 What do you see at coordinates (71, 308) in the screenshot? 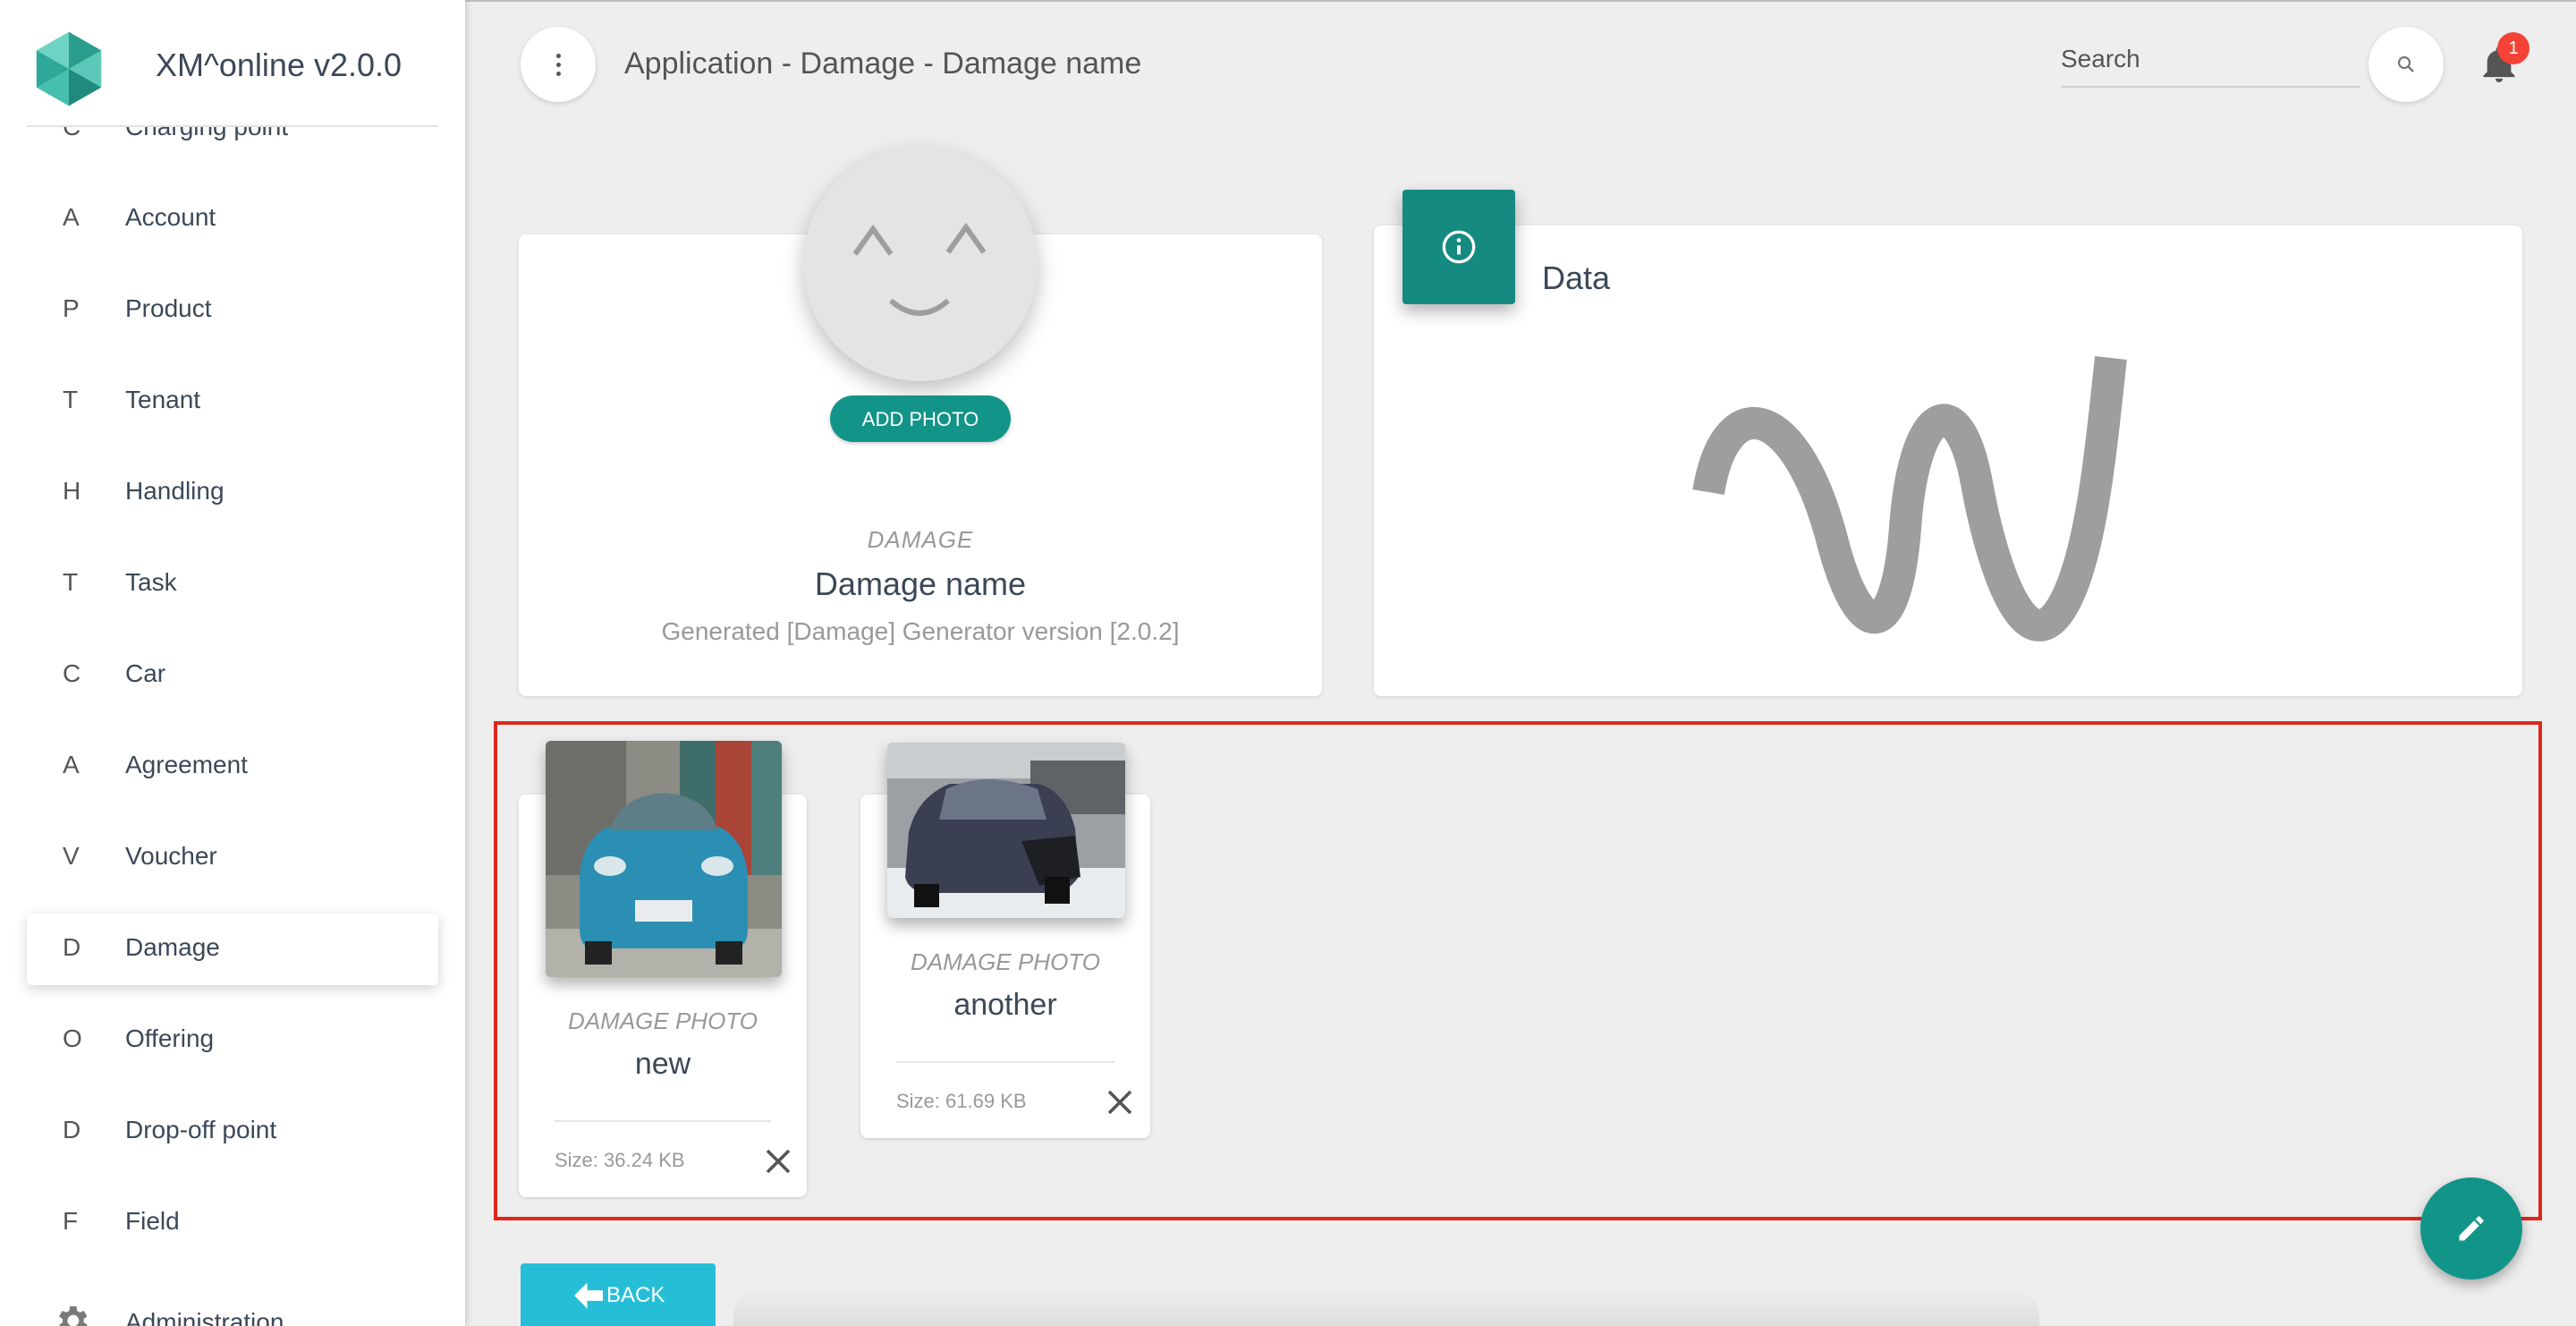
I see `sidebar-item-abbr: P` at bounding box center [71, 308].